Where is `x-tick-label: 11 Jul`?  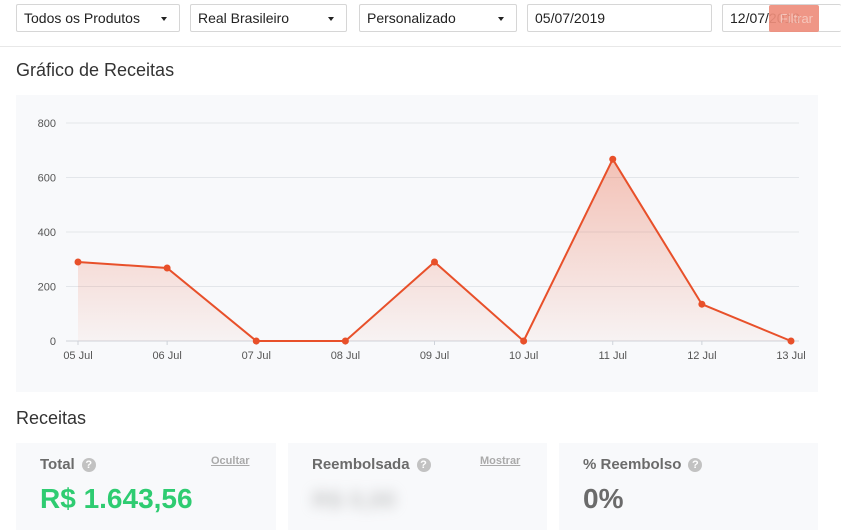 x-tick-label: 11 Jul is located at coordinates (612, 356).